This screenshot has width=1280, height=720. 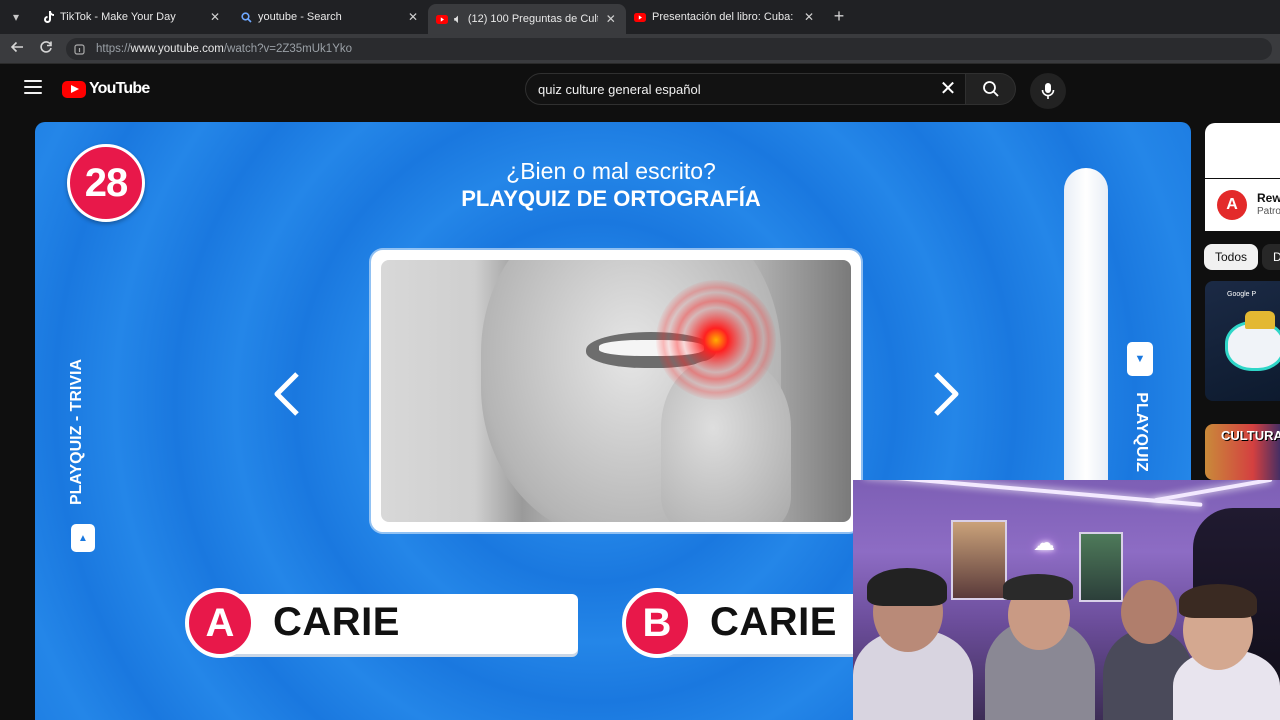 I want to click on toothache-photo, so click(x=616, y=391).